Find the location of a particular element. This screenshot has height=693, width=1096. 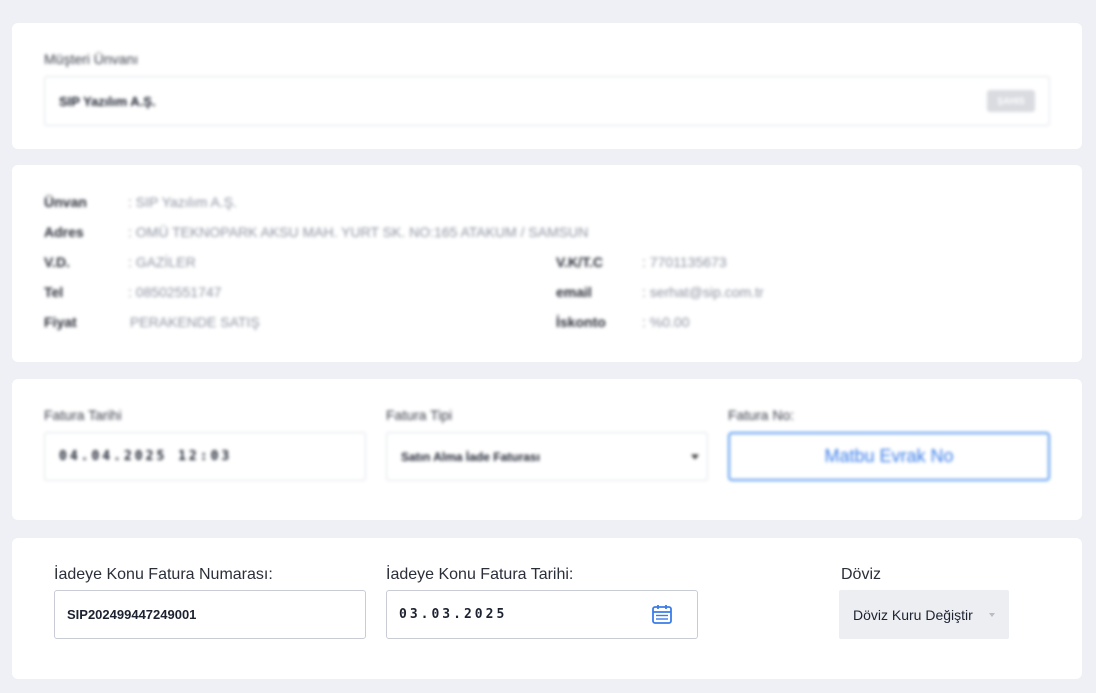

matbu-evrak-no-button: Matbu Evrak No is located at coordinates (889, 456).